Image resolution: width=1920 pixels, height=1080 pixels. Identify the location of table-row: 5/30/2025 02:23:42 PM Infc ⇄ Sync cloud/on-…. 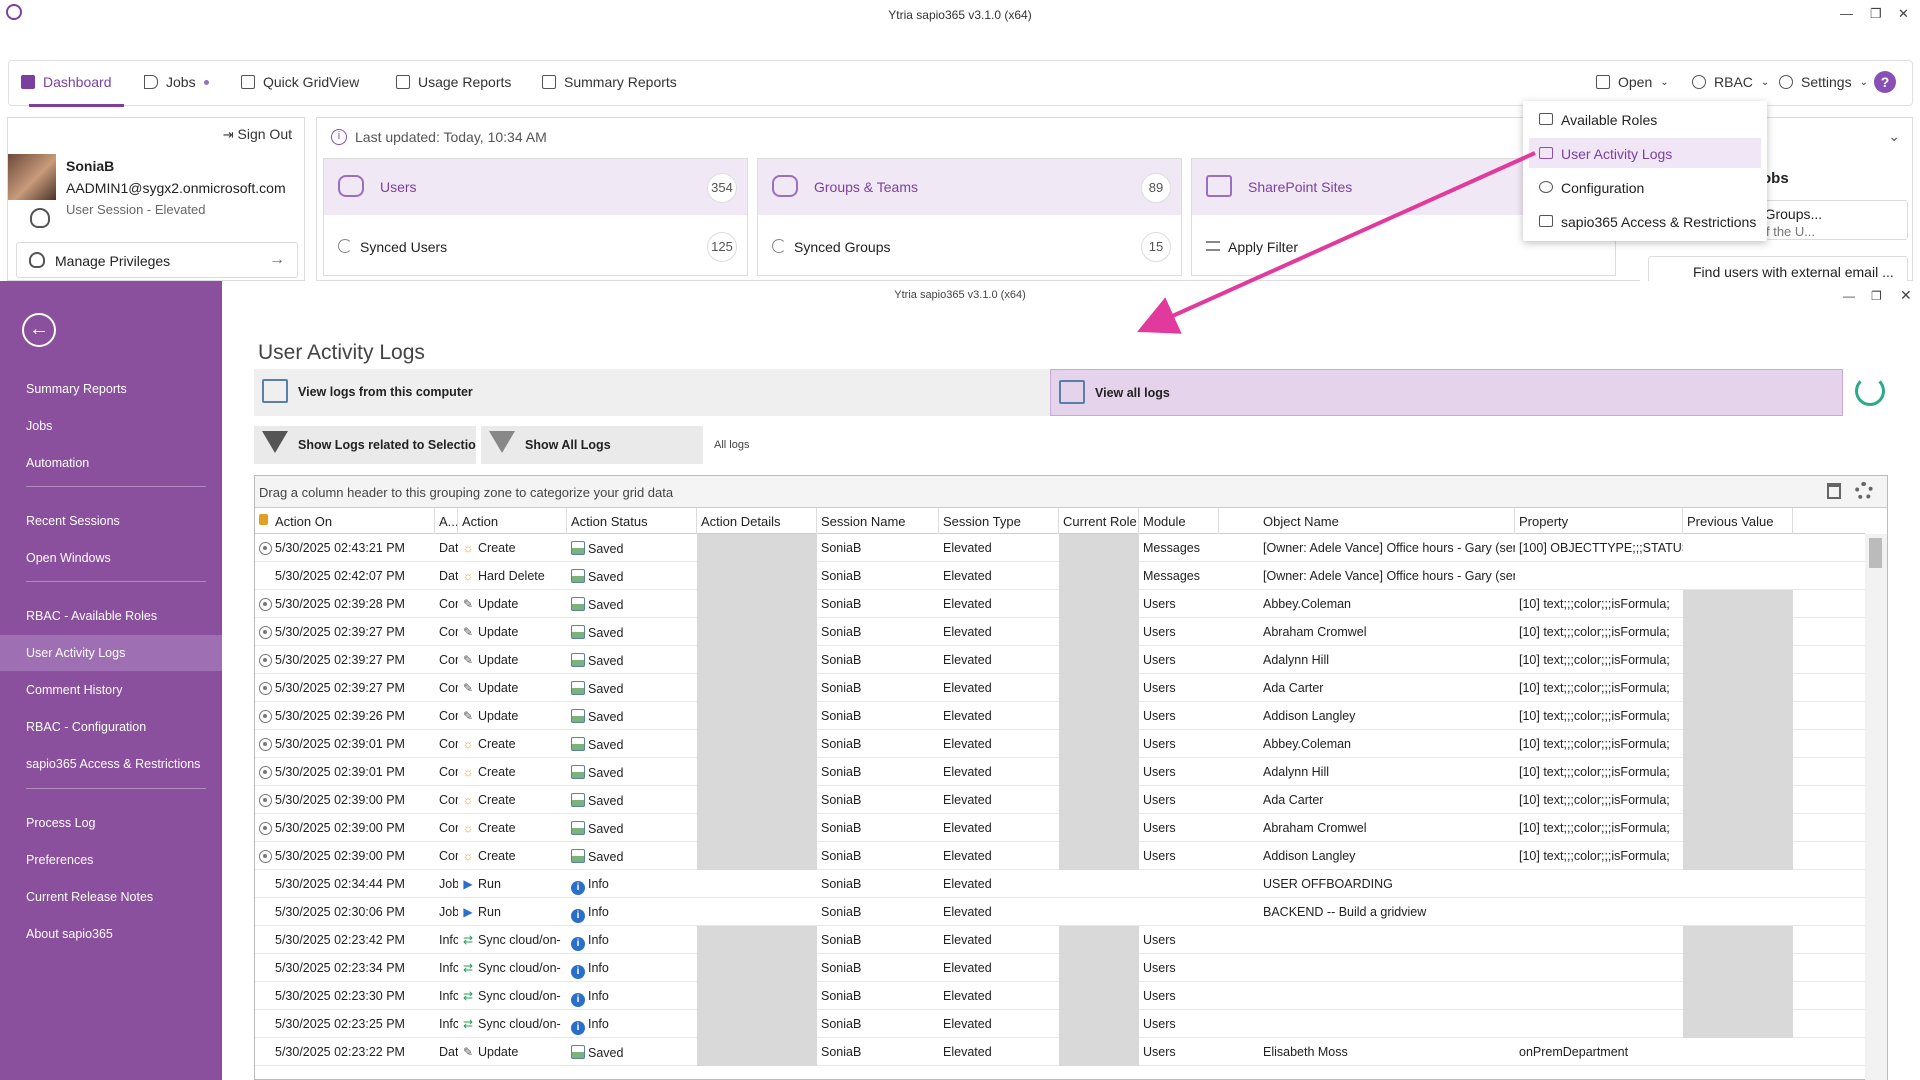
(1060, 940).